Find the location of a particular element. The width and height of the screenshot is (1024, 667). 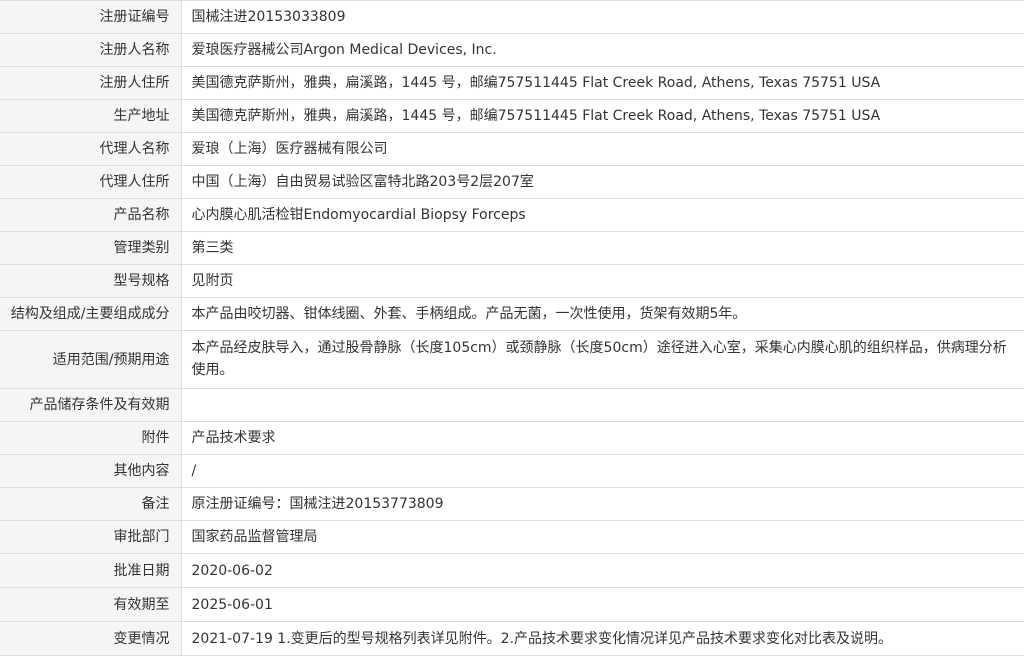

row-label: 结构及组成/主要组成成分 is located at coordinates (91, 314).